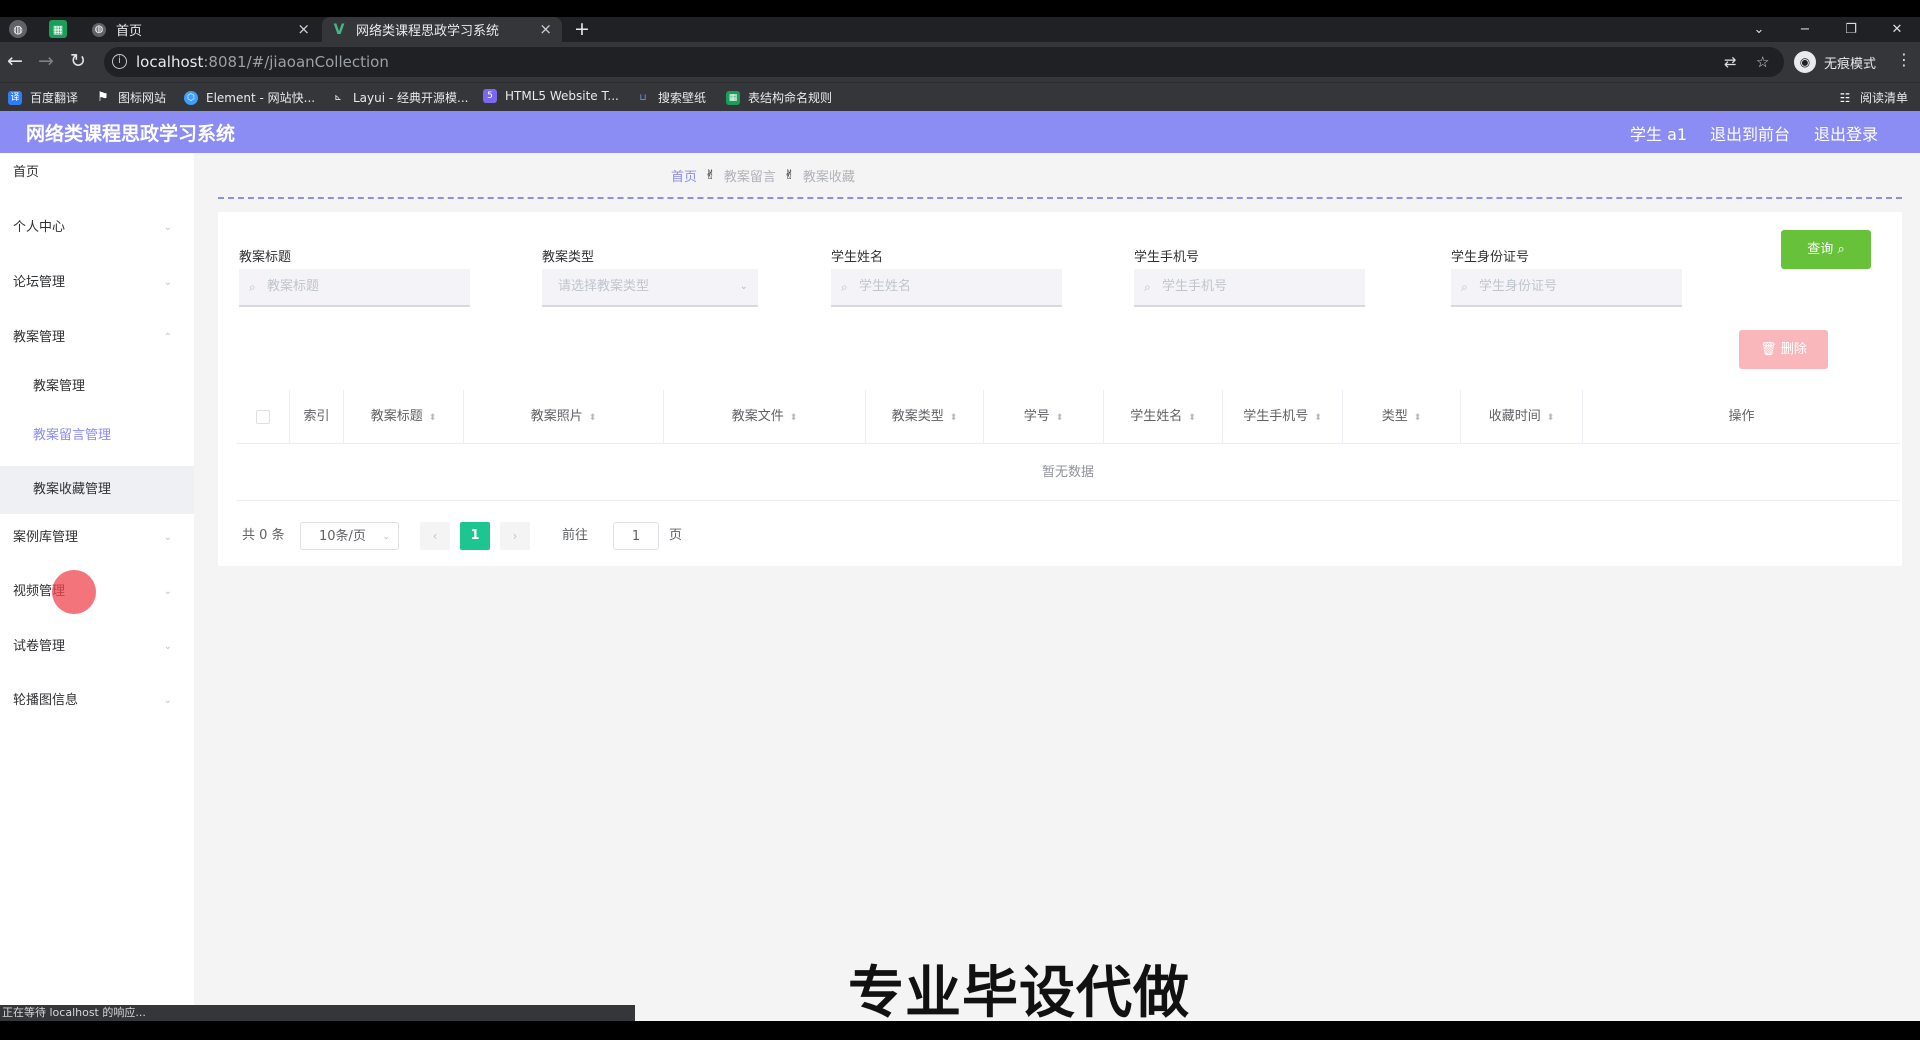  Describe the element at coordinates (1846, 133) in the screenshot. I see `logout-link: 退出登录` at that location.